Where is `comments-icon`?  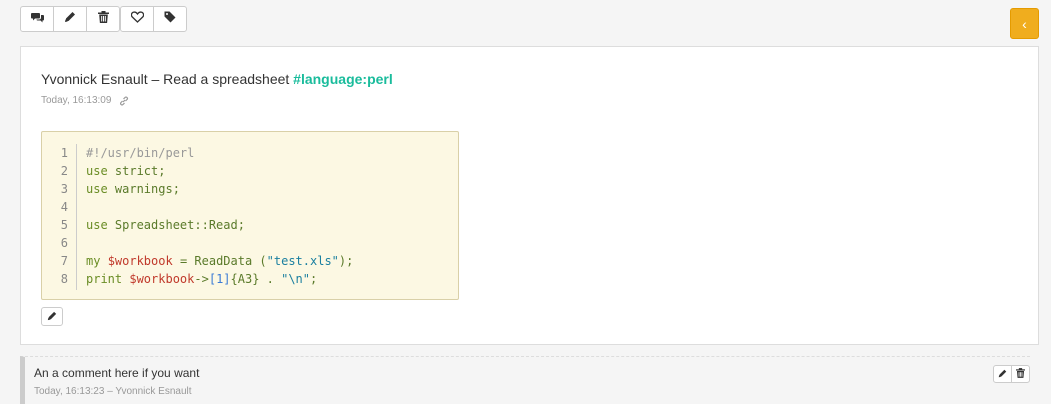
comments-icon is located at coordinates (37, 19).